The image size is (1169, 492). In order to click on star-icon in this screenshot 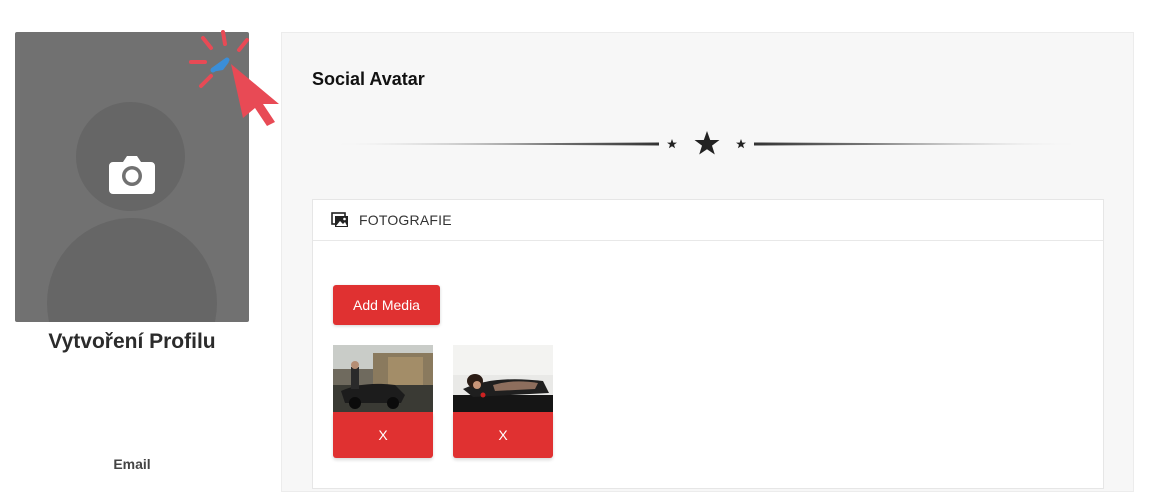, I will do `click(706, 143)`.